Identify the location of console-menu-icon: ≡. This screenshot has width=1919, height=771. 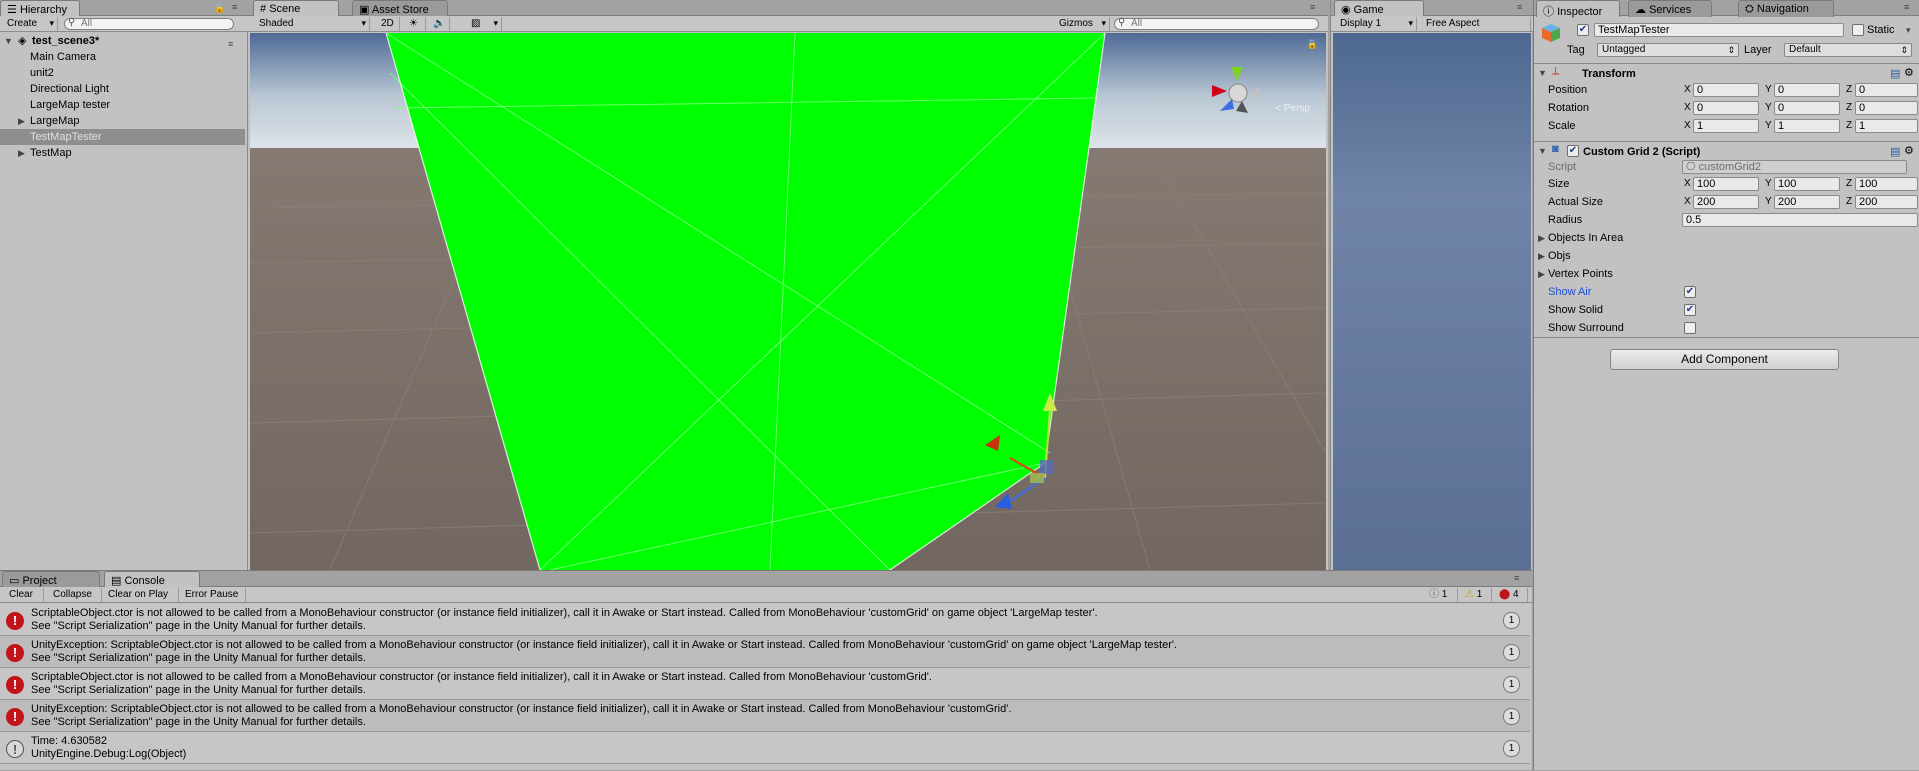
(1516, 578).